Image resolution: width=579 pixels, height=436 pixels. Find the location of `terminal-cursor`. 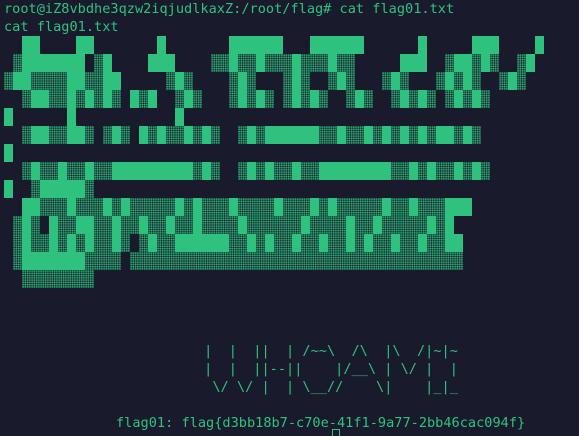

terminal-cursor is located at coordinates (336, 432).